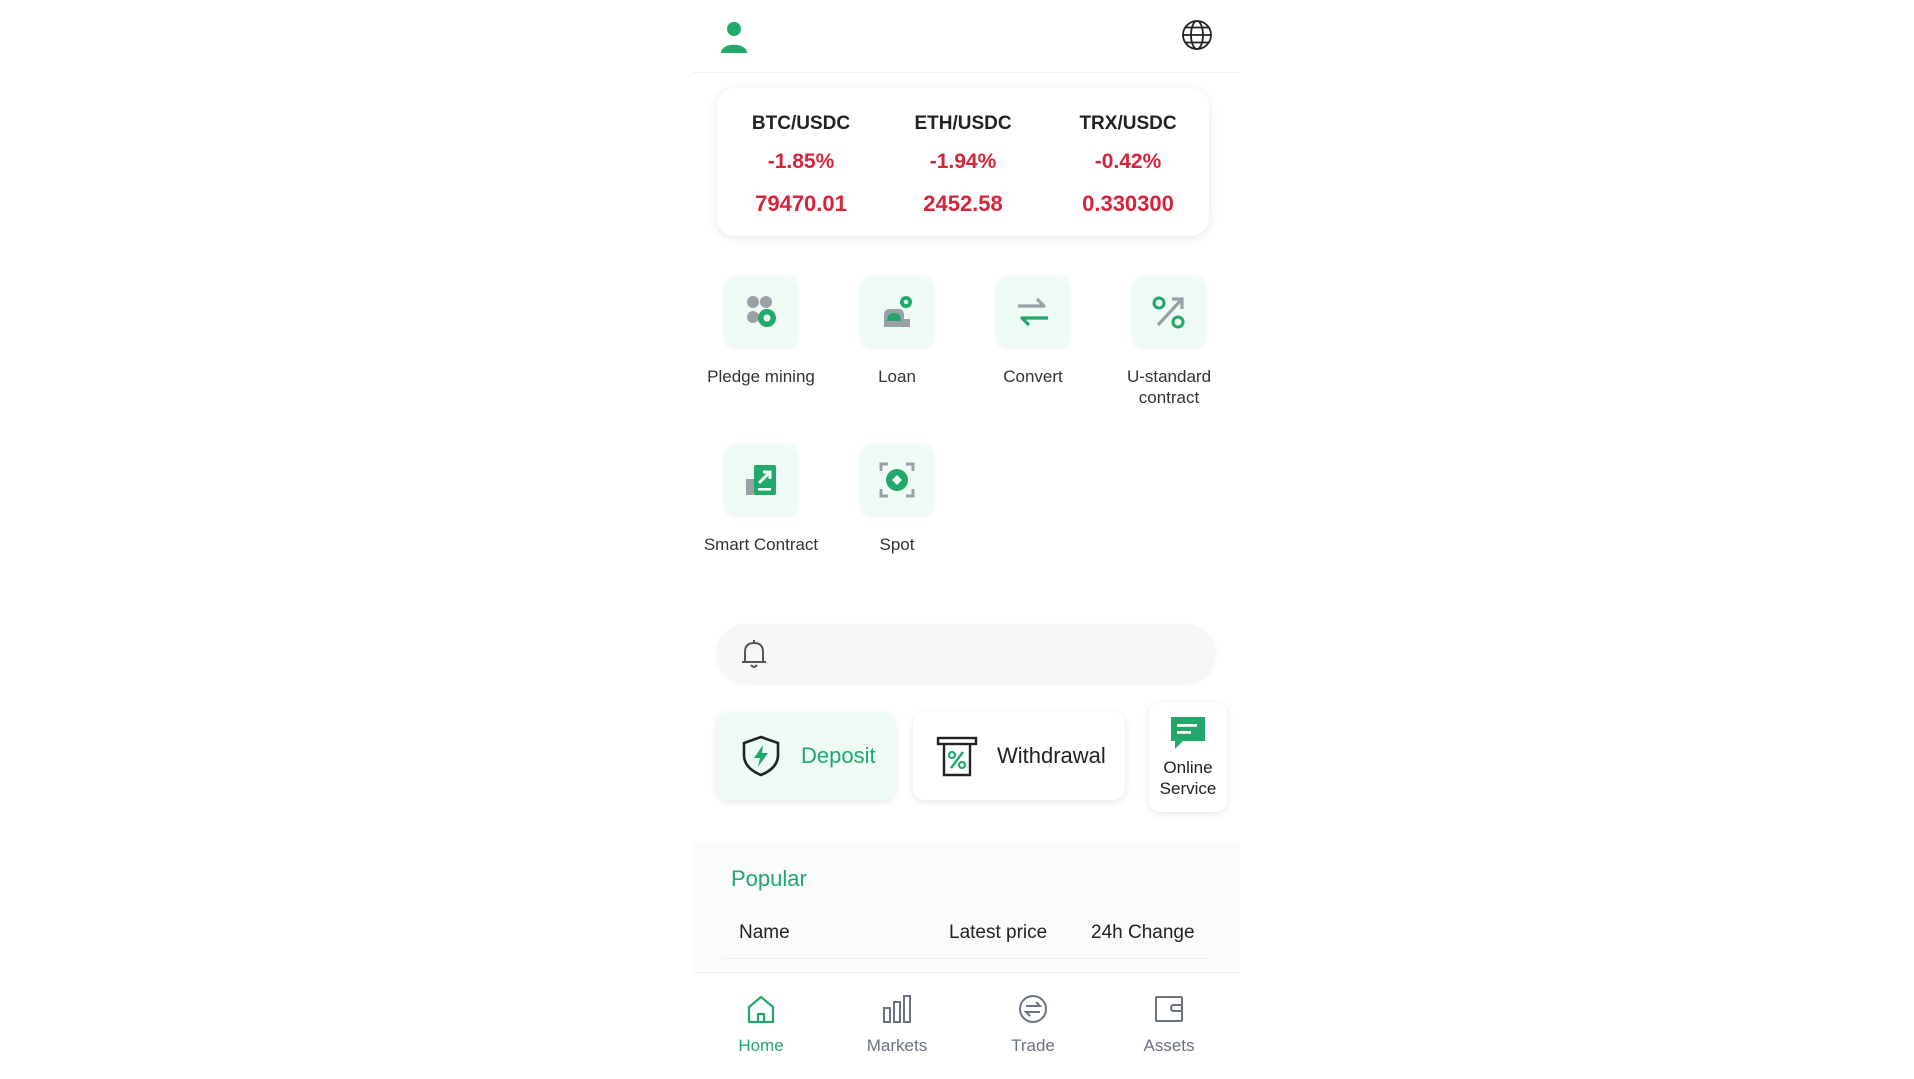 The height and width of the screenshot is (1079, 1914). I want to click on bell-icon, so click(754, 654).